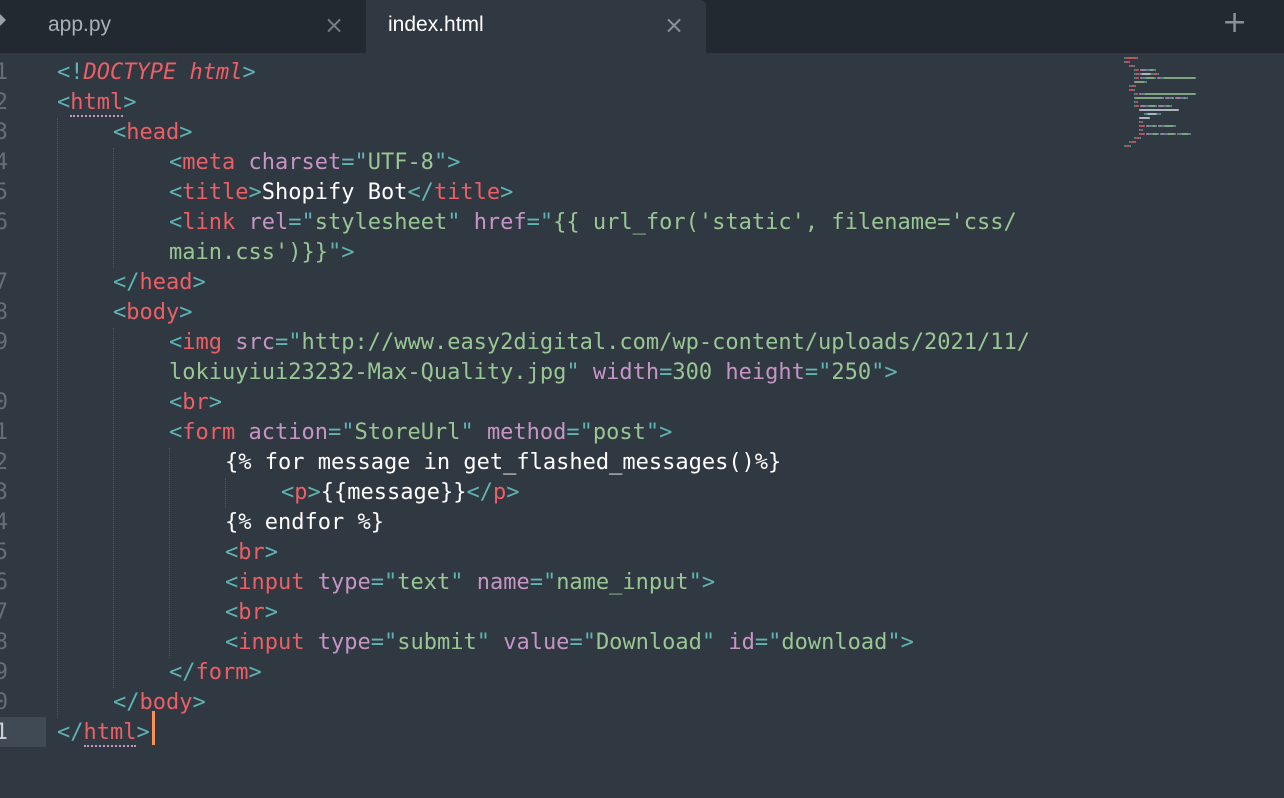  Describe the element at coordinates (166, 702) in the screenshot. I see `code-token: body` at that location.